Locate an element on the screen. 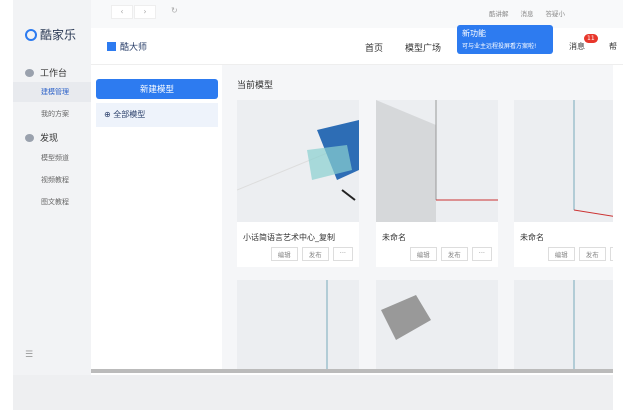 This screenshot has width=623, height=410. nav-help: 帮 is located at coordinates (613, 46).